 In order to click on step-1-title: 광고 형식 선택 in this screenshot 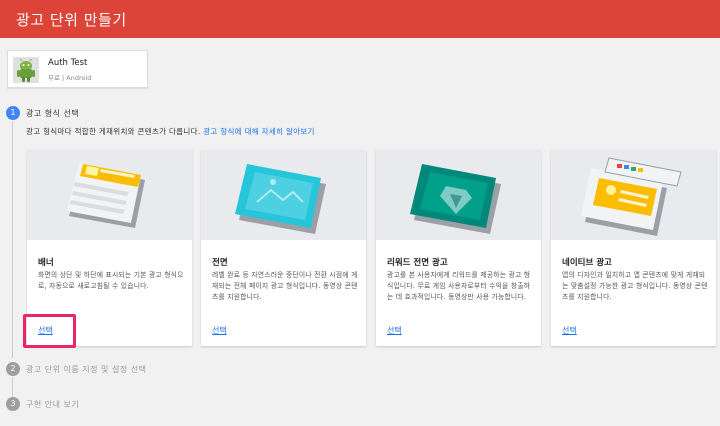, I will do `click(53, 113)`.